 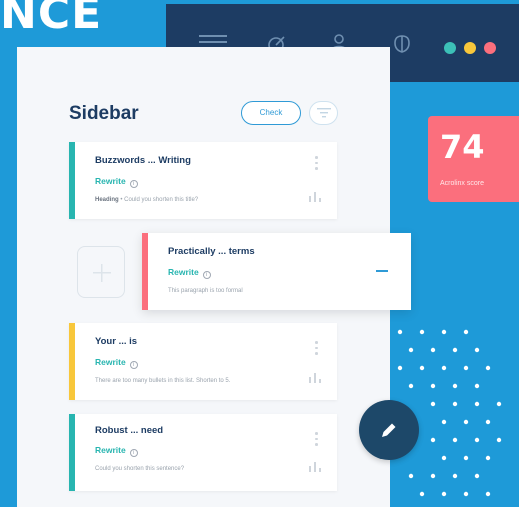 I want to click on status-dot-yellow, so click(x=470, y=48).